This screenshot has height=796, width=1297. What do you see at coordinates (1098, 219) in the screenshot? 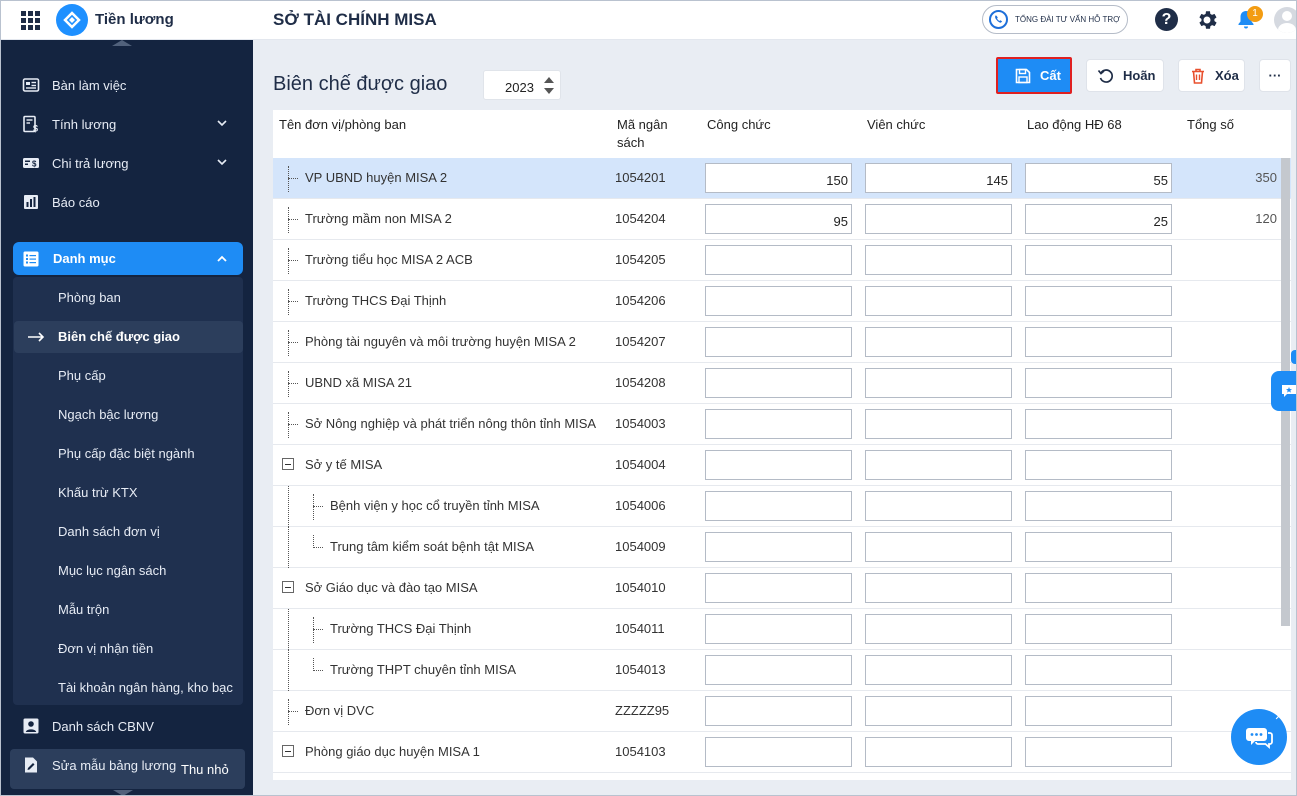
I see `lao-dong-input: 25` at bounding box center [1098, 219].